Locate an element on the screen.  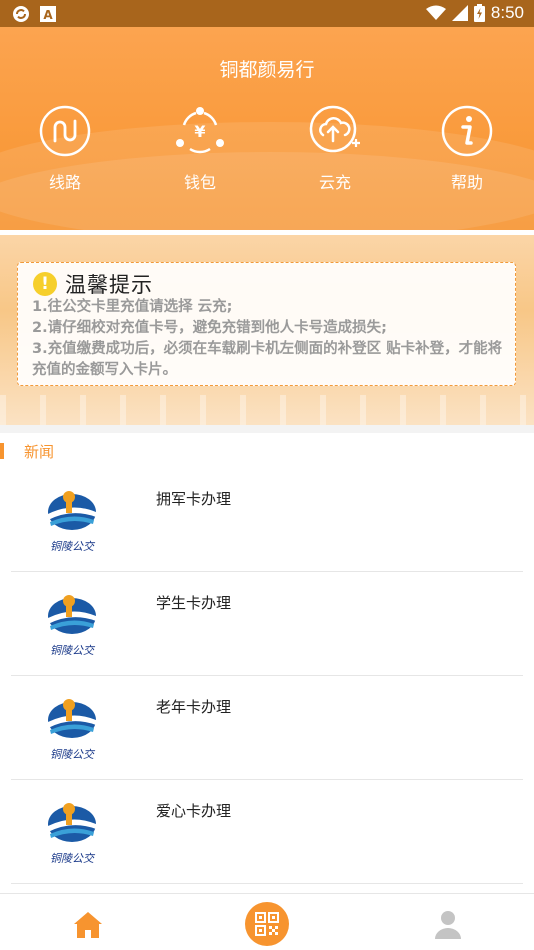
section-title: 新闻 is located at coordinates (39, 452).